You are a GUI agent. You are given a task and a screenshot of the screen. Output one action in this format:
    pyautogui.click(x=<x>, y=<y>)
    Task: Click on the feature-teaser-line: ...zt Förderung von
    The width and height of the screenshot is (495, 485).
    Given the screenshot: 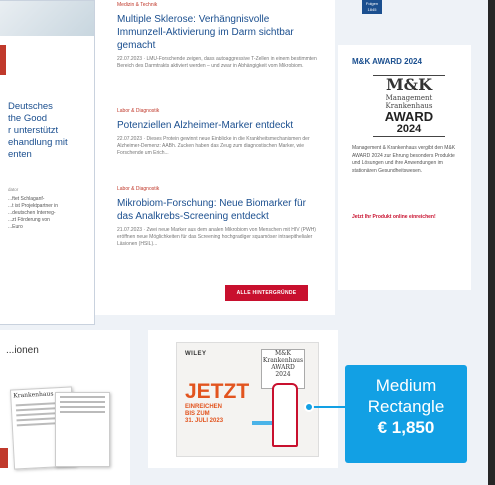 What is the action you would take?
    pyautogui.click(x=29, y=220)
    